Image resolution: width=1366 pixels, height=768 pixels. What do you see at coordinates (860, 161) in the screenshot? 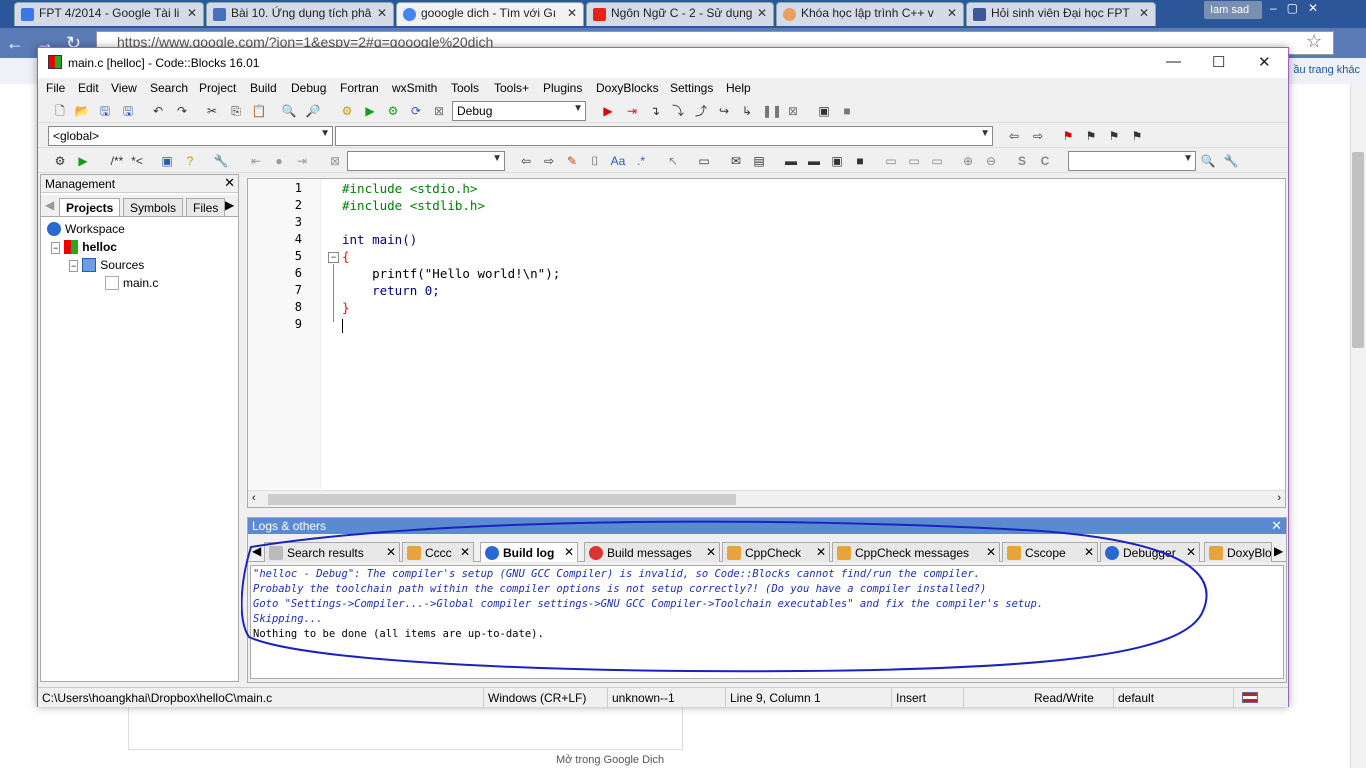
I see `shape-fill-icon: ■` at bounding box center [860, 161].